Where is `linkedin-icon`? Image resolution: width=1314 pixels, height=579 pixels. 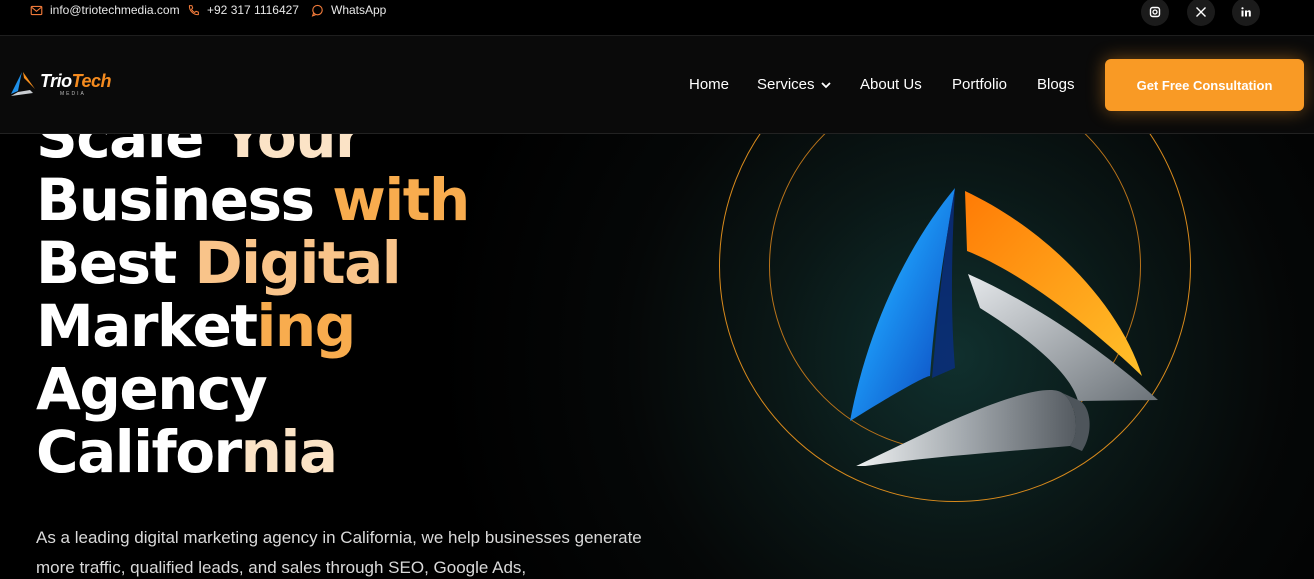 linkedin-icon is located at coordinates (1246, 12).